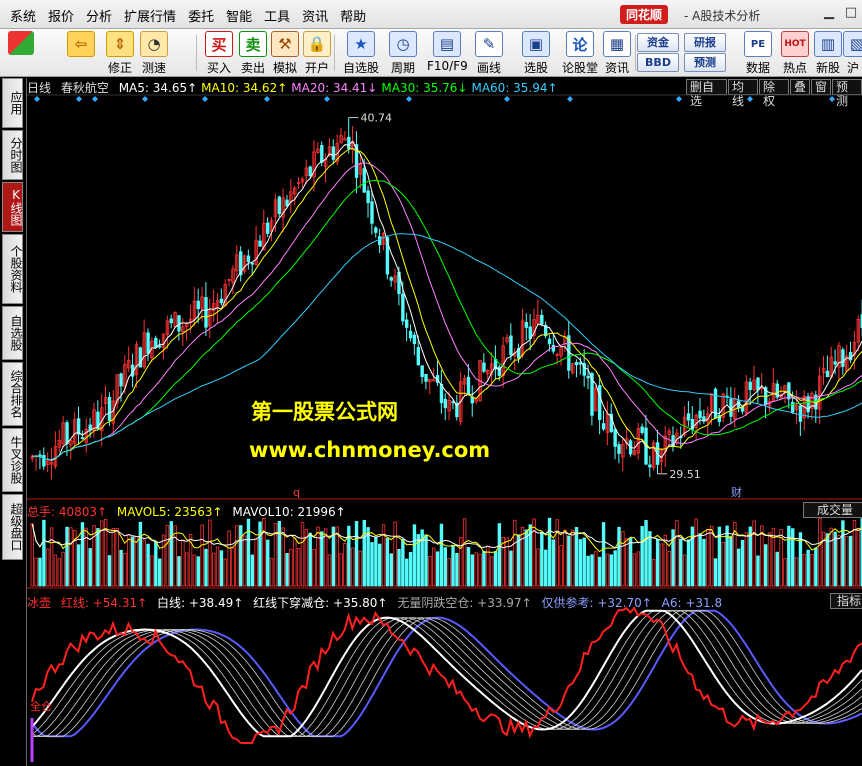 The image size is (862, 766). I want to click on toolbar-button: 卖卖出, so click(253, 53).